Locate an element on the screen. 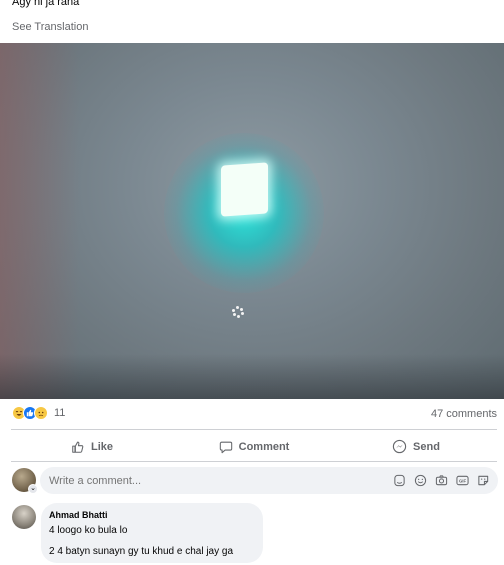 This screenshot has height=565, width=504. like-button: Like is located at coordinates (92, 446).